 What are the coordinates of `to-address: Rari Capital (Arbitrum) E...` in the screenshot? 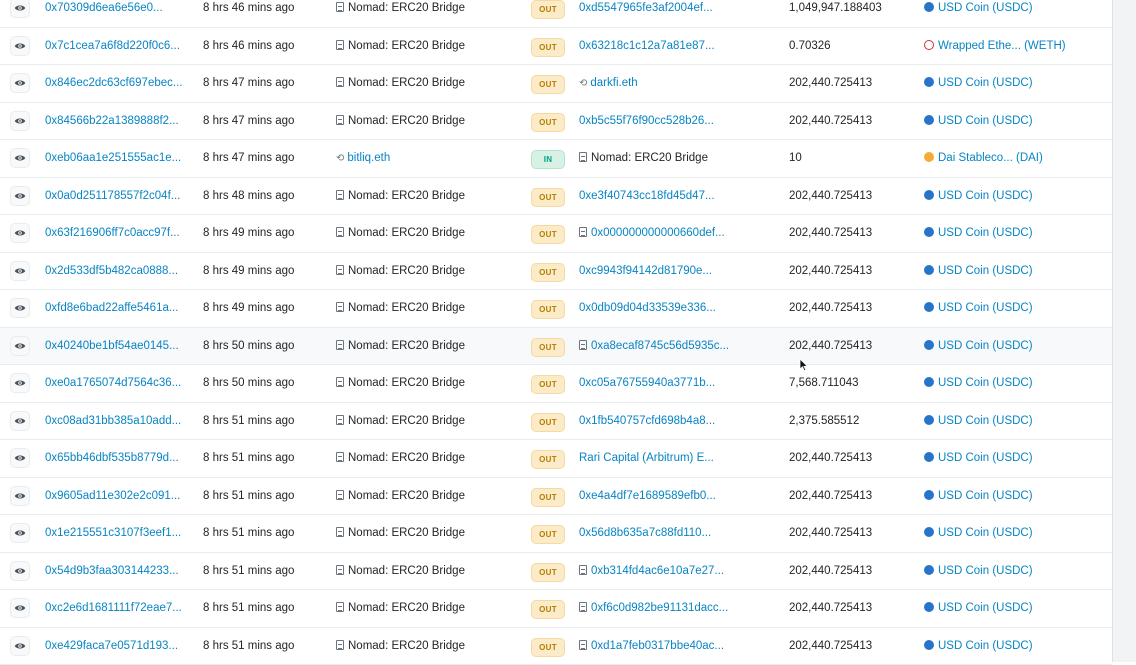 It's located at (676, 459).